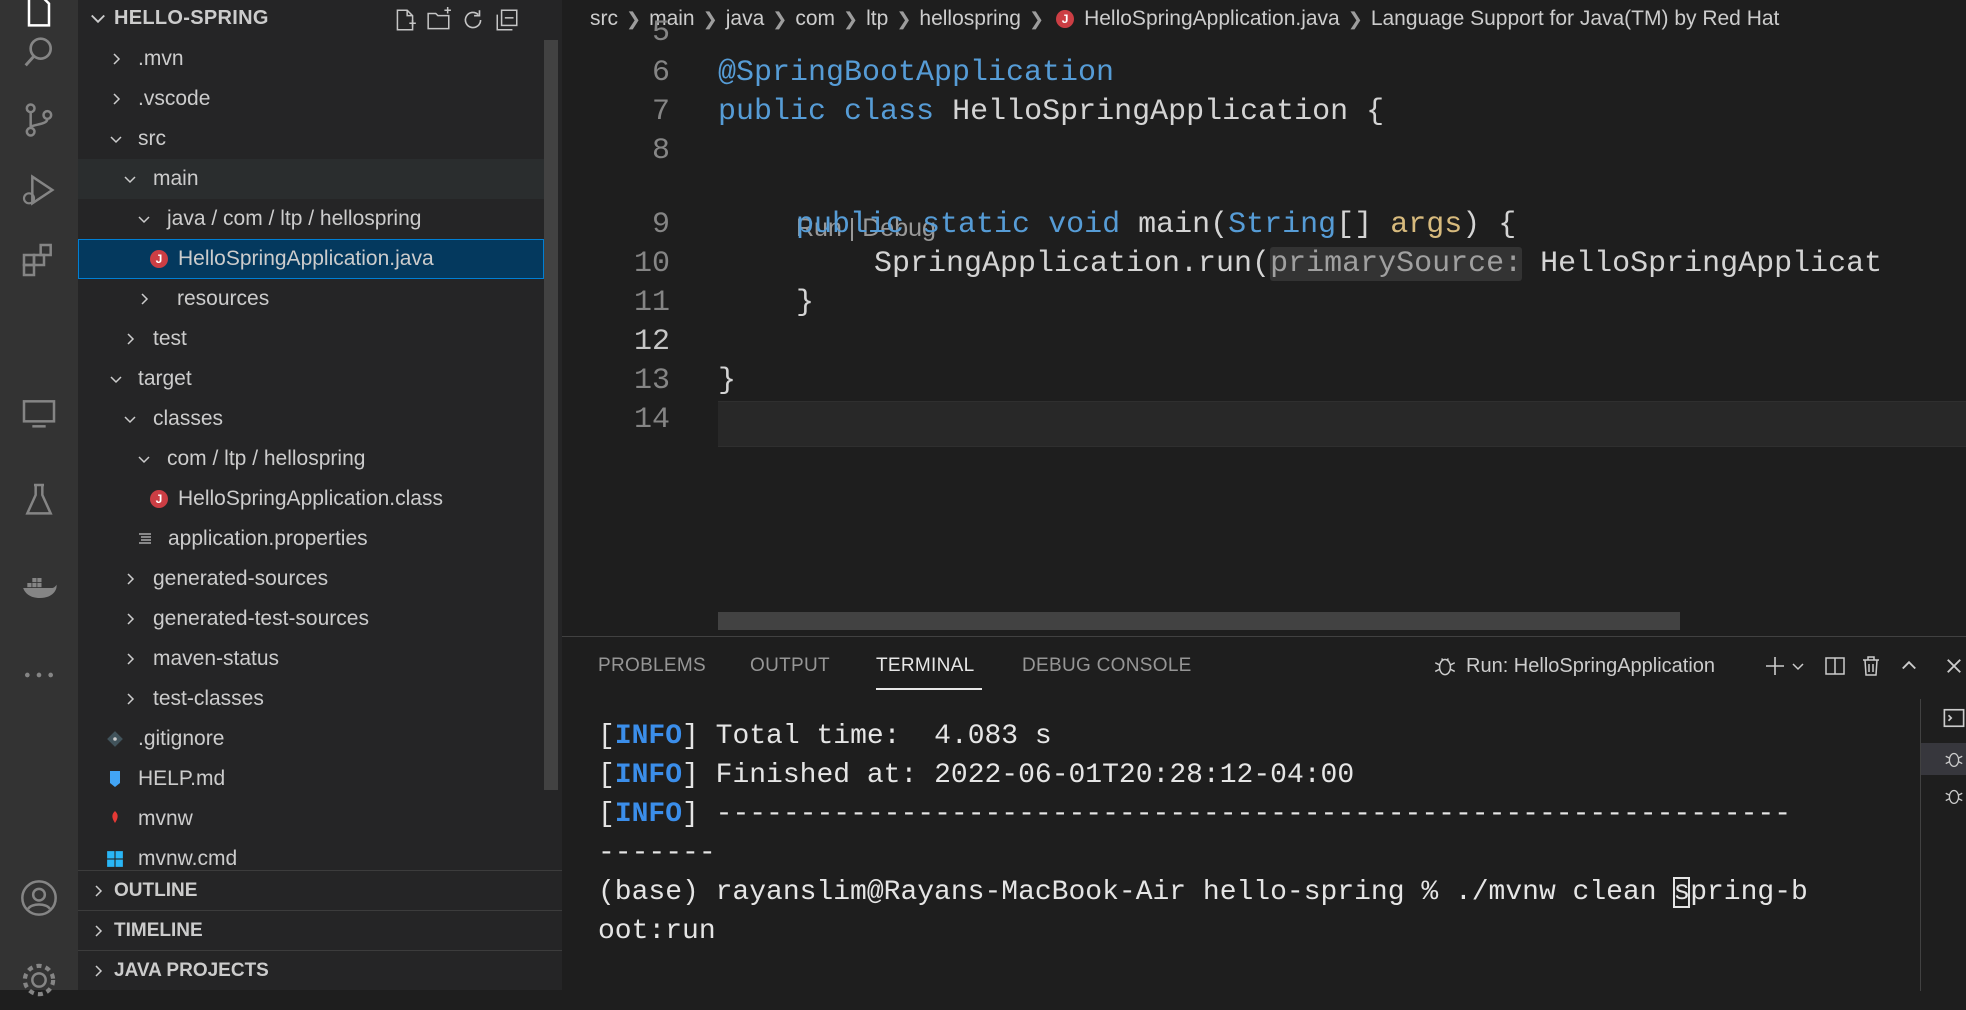 This screenshot has width=1966, height=1010. Describe the element at coordinates (1366, 112) in the screenshot. I see `punctuation: {` at that location.